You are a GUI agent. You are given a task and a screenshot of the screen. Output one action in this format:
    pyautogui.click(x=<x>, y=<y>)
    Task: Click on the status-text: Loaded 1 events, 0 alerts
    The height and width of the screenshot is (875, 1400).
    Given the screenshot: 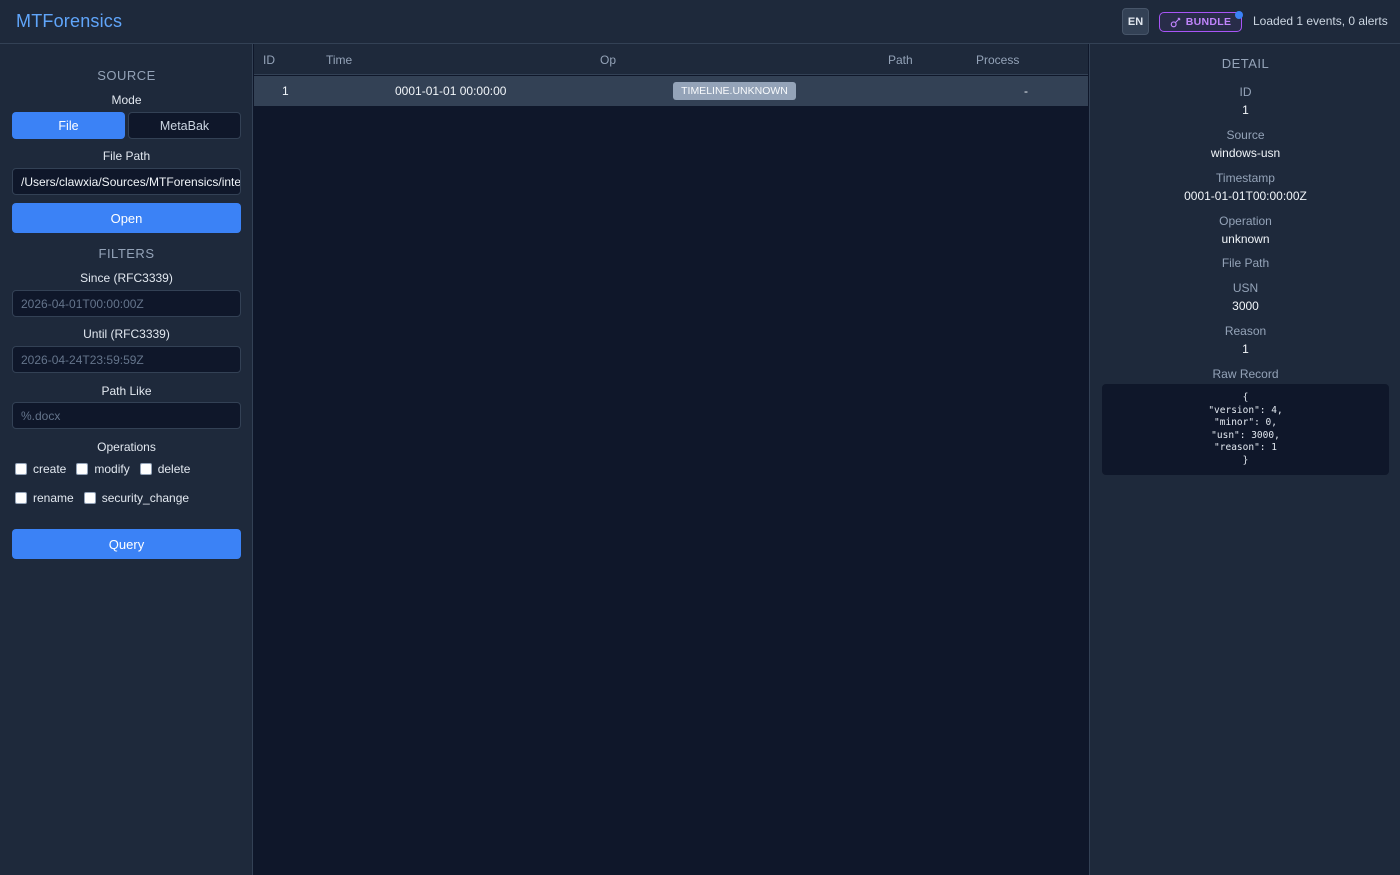 What is the action you would take?
    pyautogui.click(x=1320, y=21)
    